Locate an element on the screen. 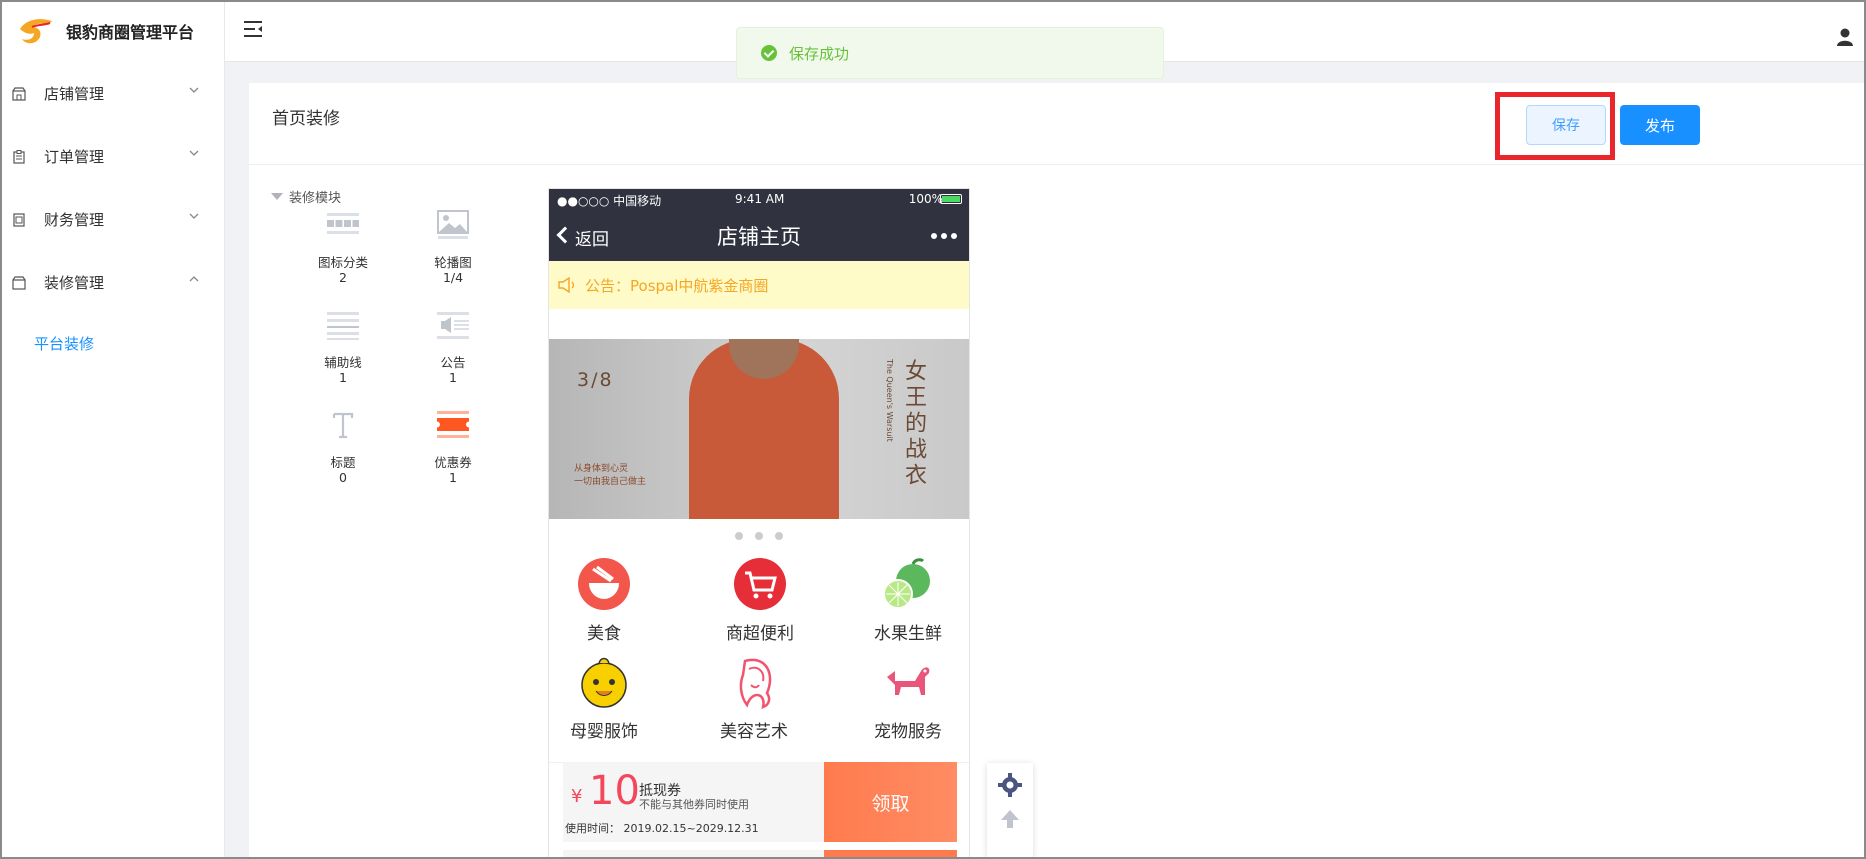  battery-icon is located at coordinates (951, 199).